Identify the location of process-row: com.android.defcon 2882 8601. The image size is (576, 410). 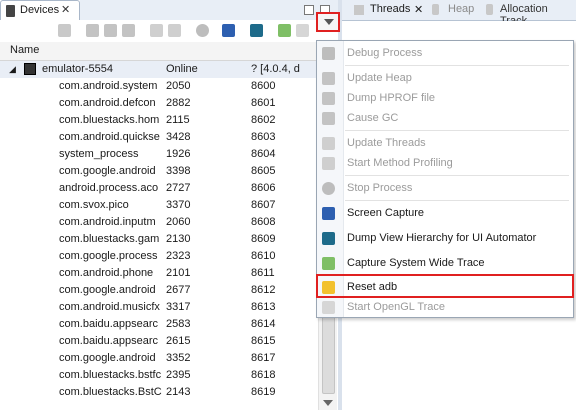
(169, 103).